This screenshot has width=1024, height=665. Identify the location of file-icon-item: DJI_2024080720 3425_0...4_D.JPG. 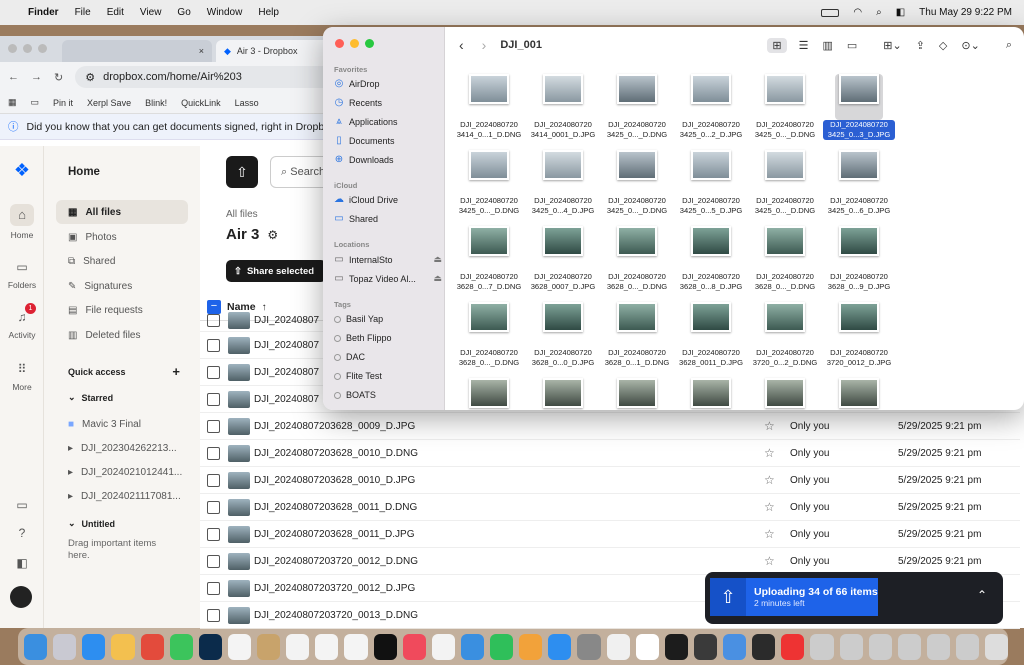
(563, 178).